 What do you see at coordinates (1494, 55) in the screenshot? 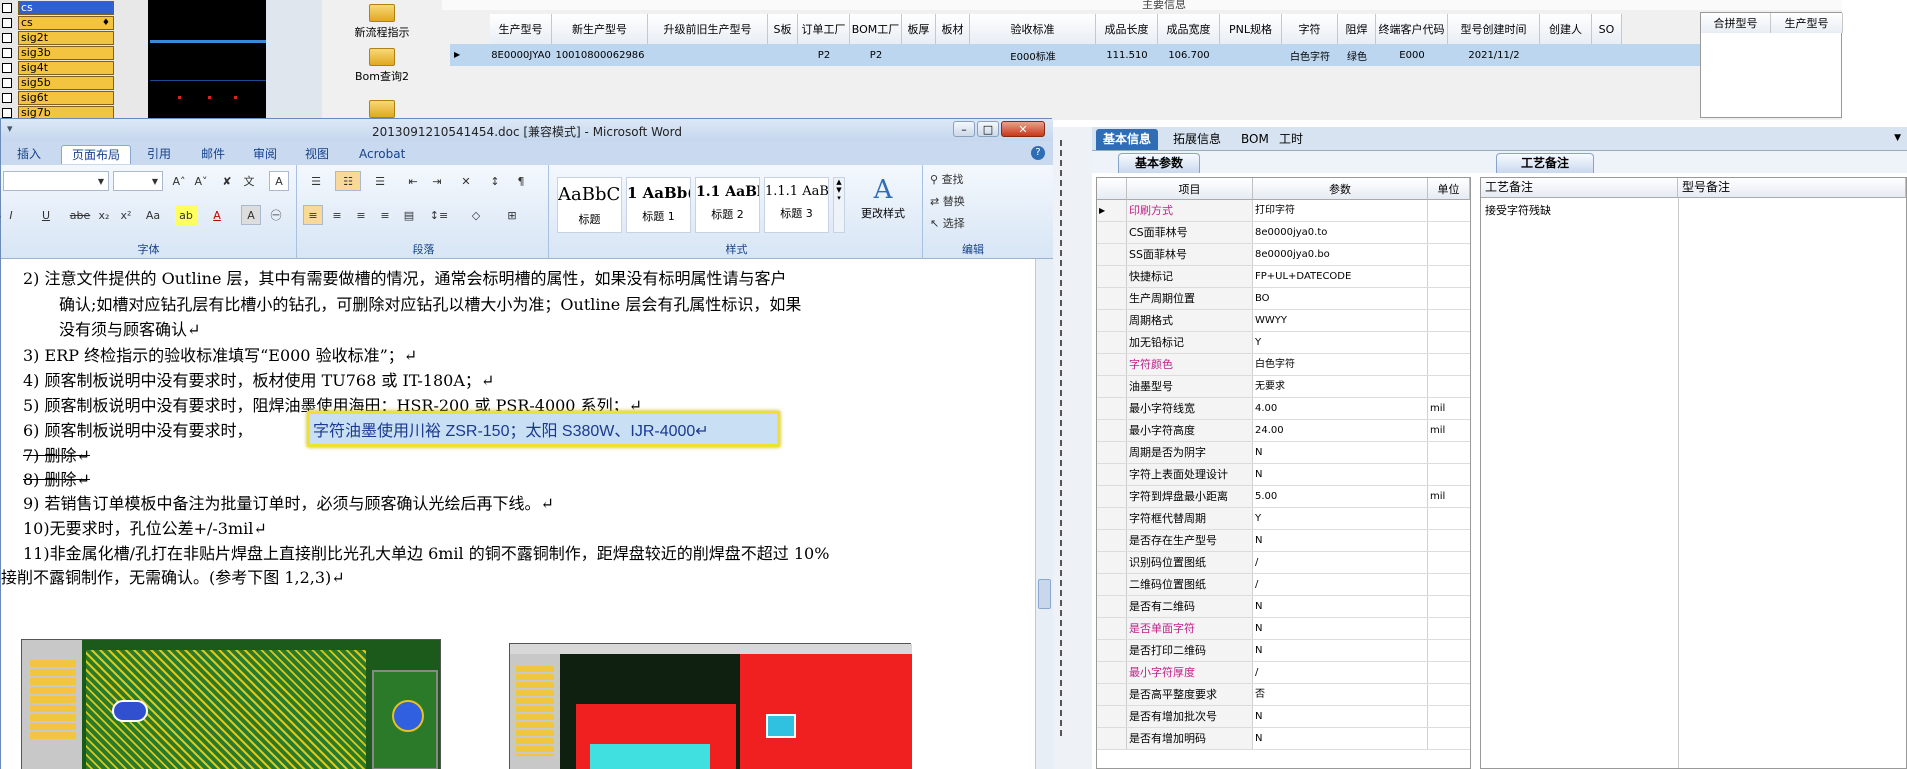
I see `table-cell: 2021/11/2` at bounding box center [1494, 55].